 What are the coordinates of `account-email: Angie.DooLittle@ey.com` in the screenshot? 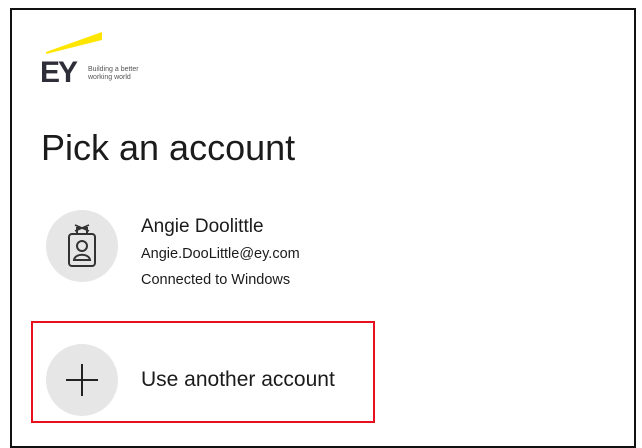 It's located at (220, 254).